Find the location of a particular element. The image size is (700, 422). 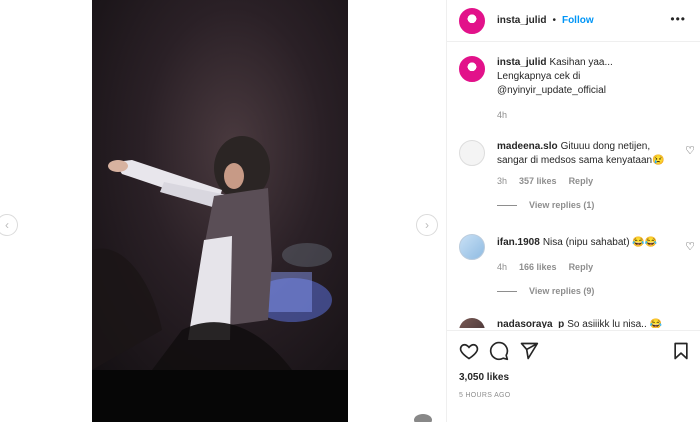

comment-icon is located at coordinates (499, 351).